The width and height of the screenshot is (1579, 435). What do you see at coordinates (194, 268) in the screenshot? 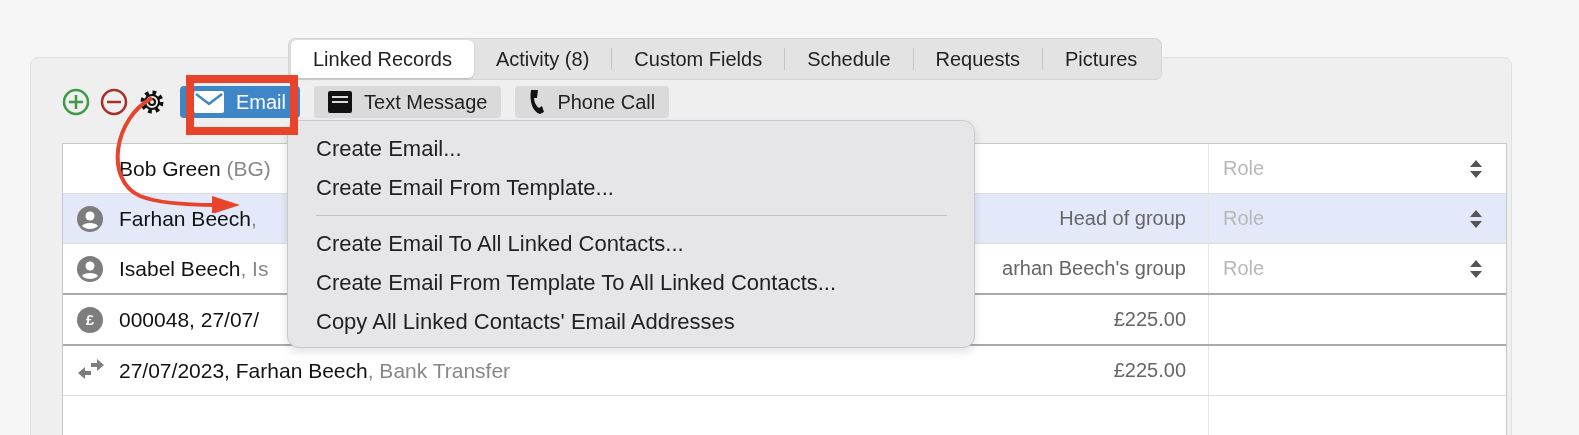
I see `record-name: Isabel Beech, Is` at bounding box center [194, 268].